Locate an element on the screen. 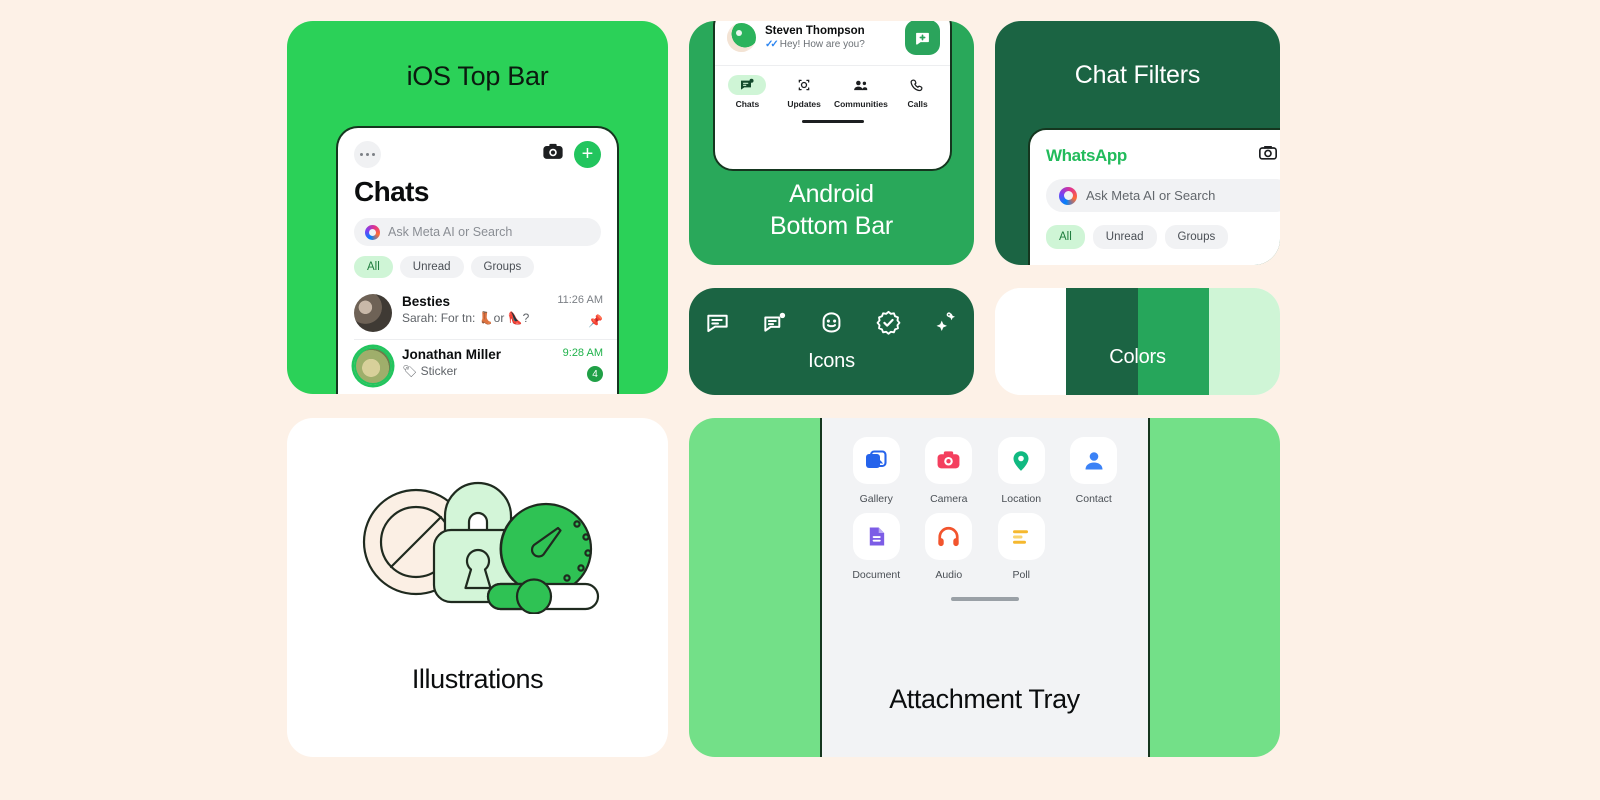  filter-chip-groups: Groups is located at coordinates (1196, 237).